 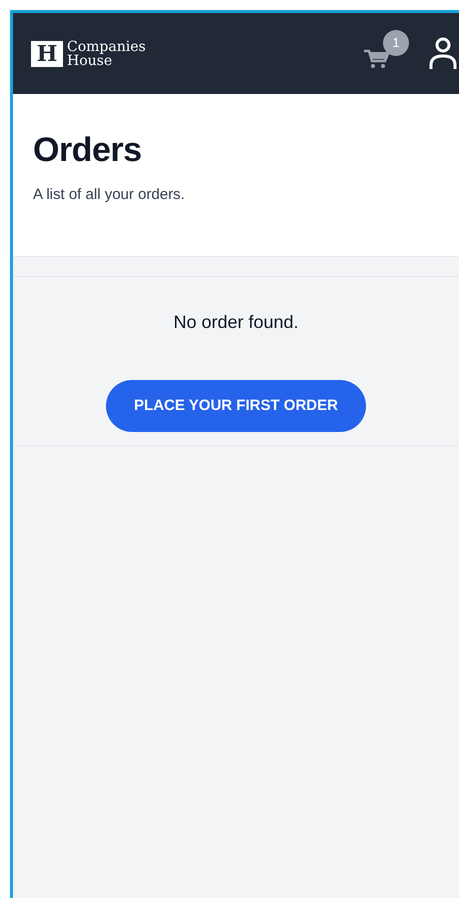 What do you see at coordinates (443, 53) in the screenshot?
I see `user-icon` at bounding box center [443, 53].